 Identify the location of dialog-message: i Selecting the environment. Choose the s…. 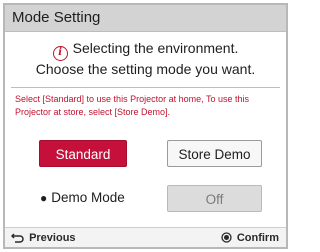
(145, 59).